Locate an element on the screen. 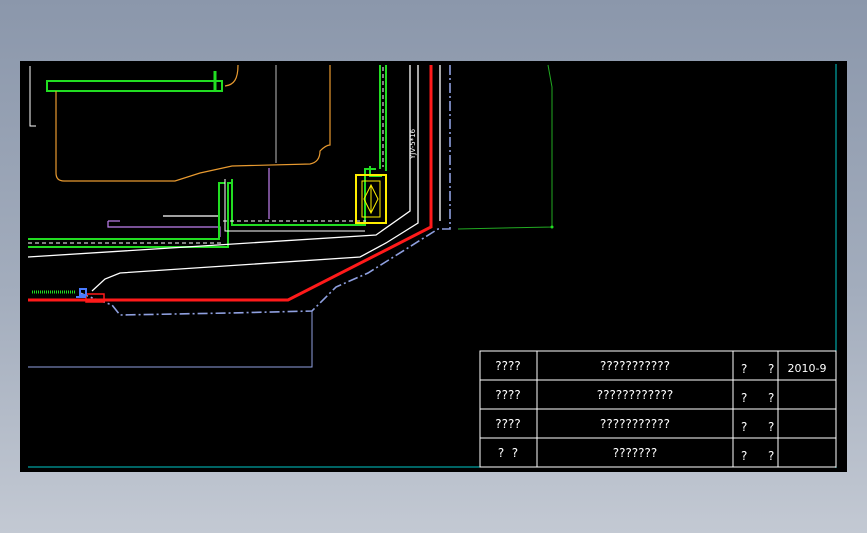 The image size is (867, 533). yellow-junction-box is located at coordinates (371, 199).